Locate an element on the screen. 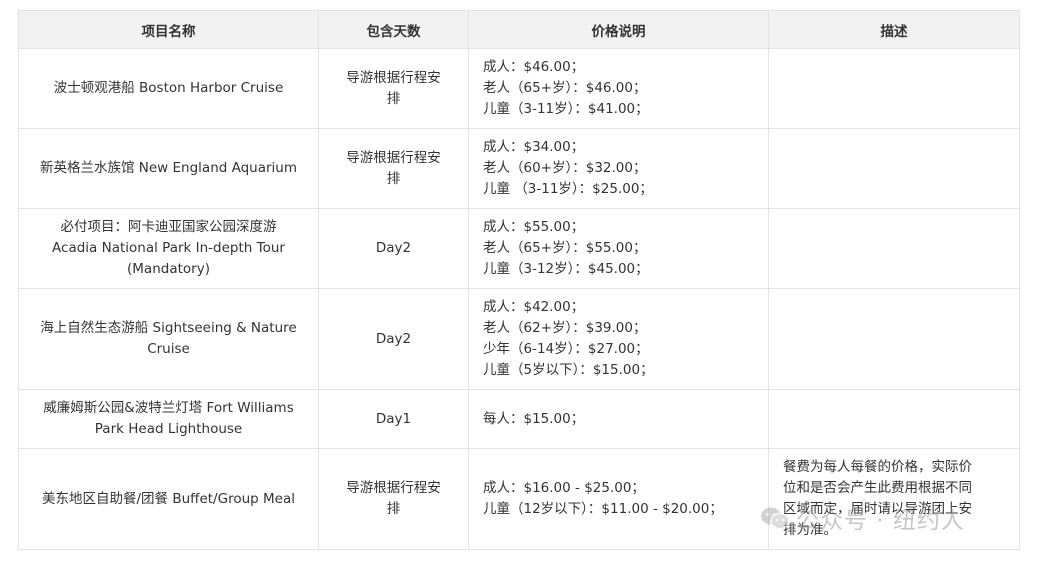 Image resolution: width=1043 pixels, height=562 pixels. description-cell-line: 餐费为每人每餐的价格，实际价 is located at coordinates (877, 467).